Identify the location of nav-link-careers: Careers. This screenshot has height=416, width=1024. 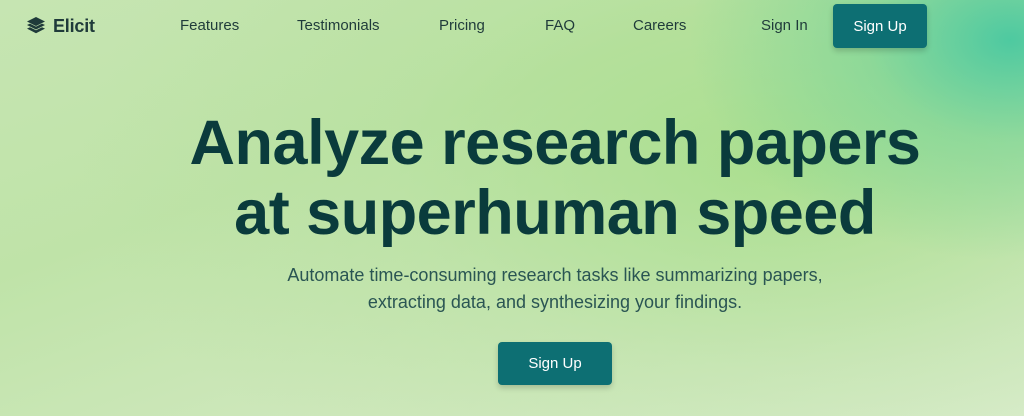
(659, 25).